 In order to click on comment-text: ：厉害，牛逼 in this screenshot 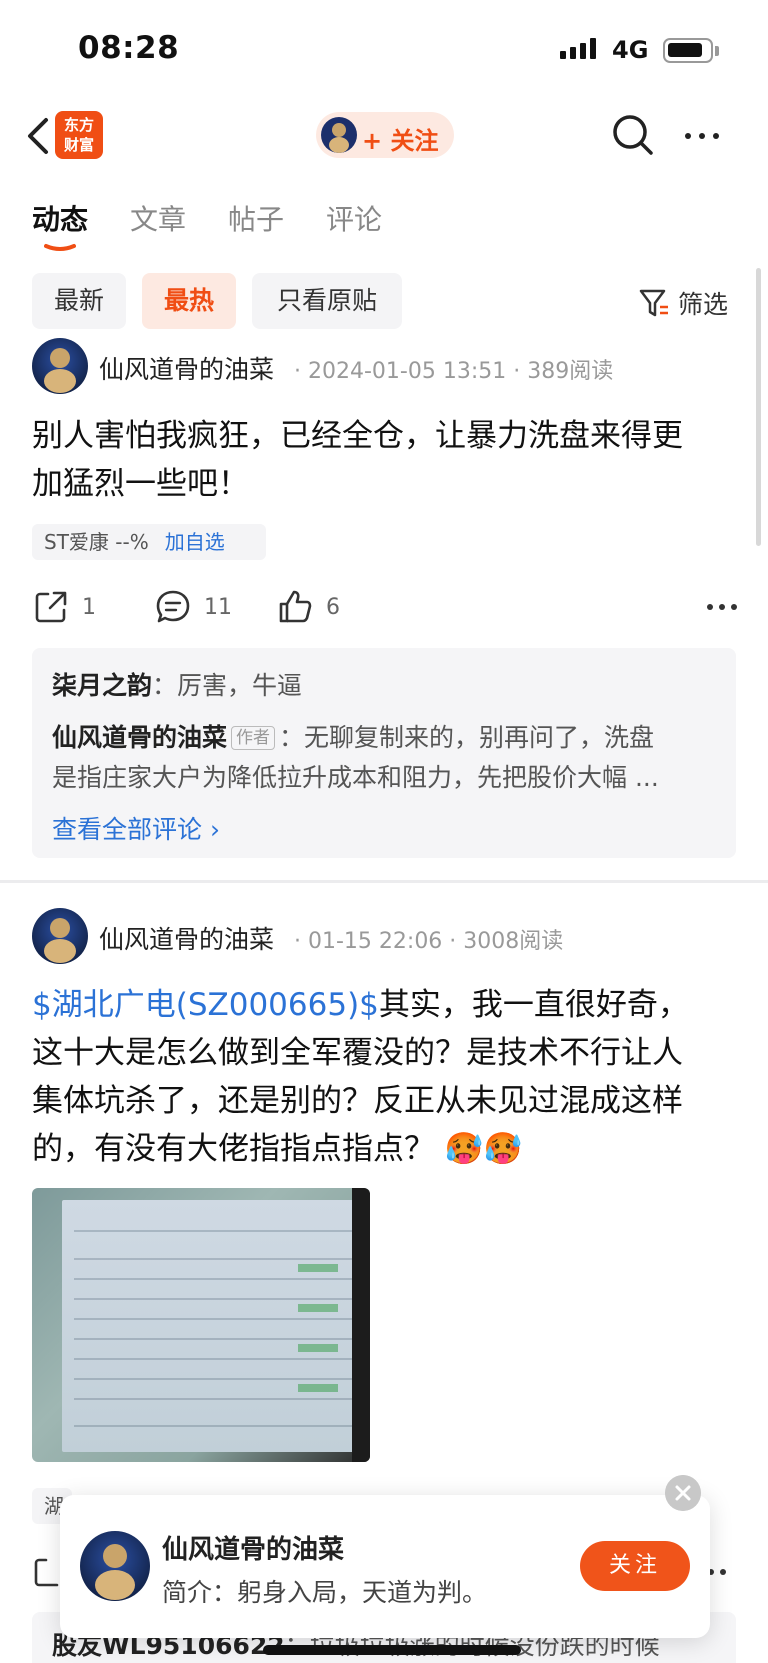, I will do `click(227, 685)`.